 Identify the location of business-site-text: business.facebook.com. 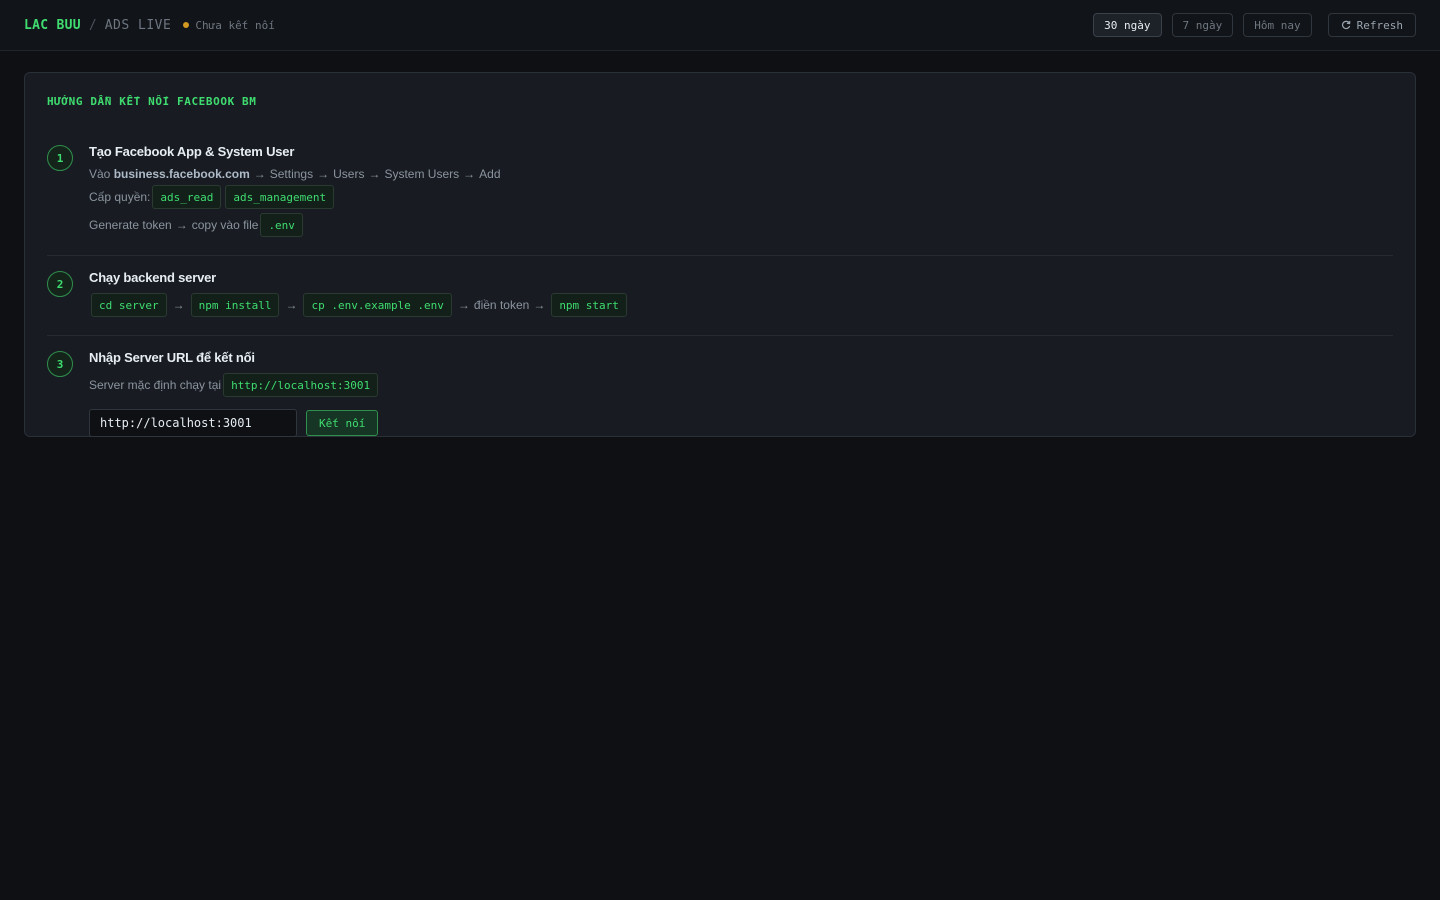
(181, 174).